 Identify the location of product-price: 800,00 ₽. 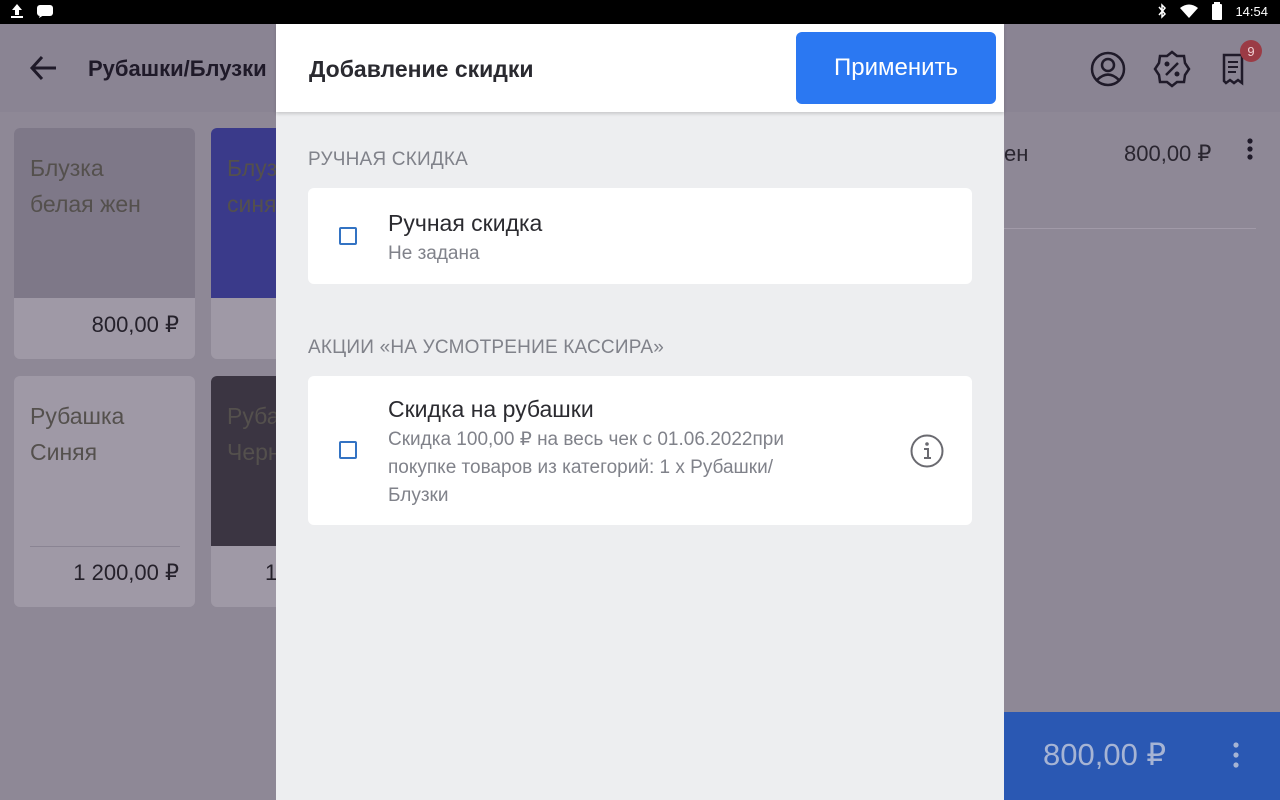
(135, 324).